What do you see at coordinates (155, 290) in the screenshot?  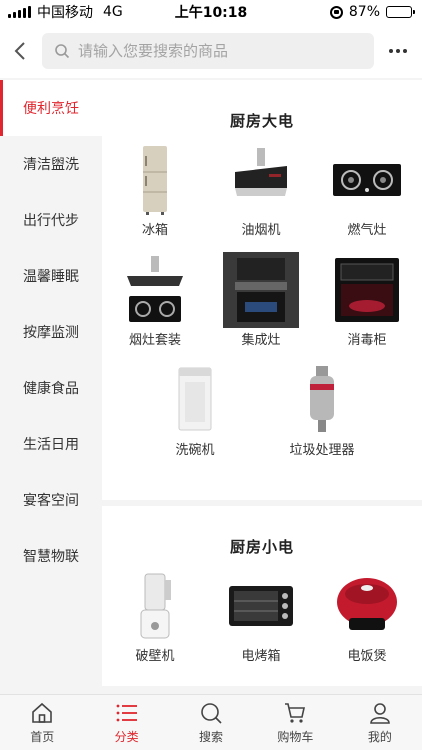 I see `hood-stove-set-image` at bounding box center [155, 290].